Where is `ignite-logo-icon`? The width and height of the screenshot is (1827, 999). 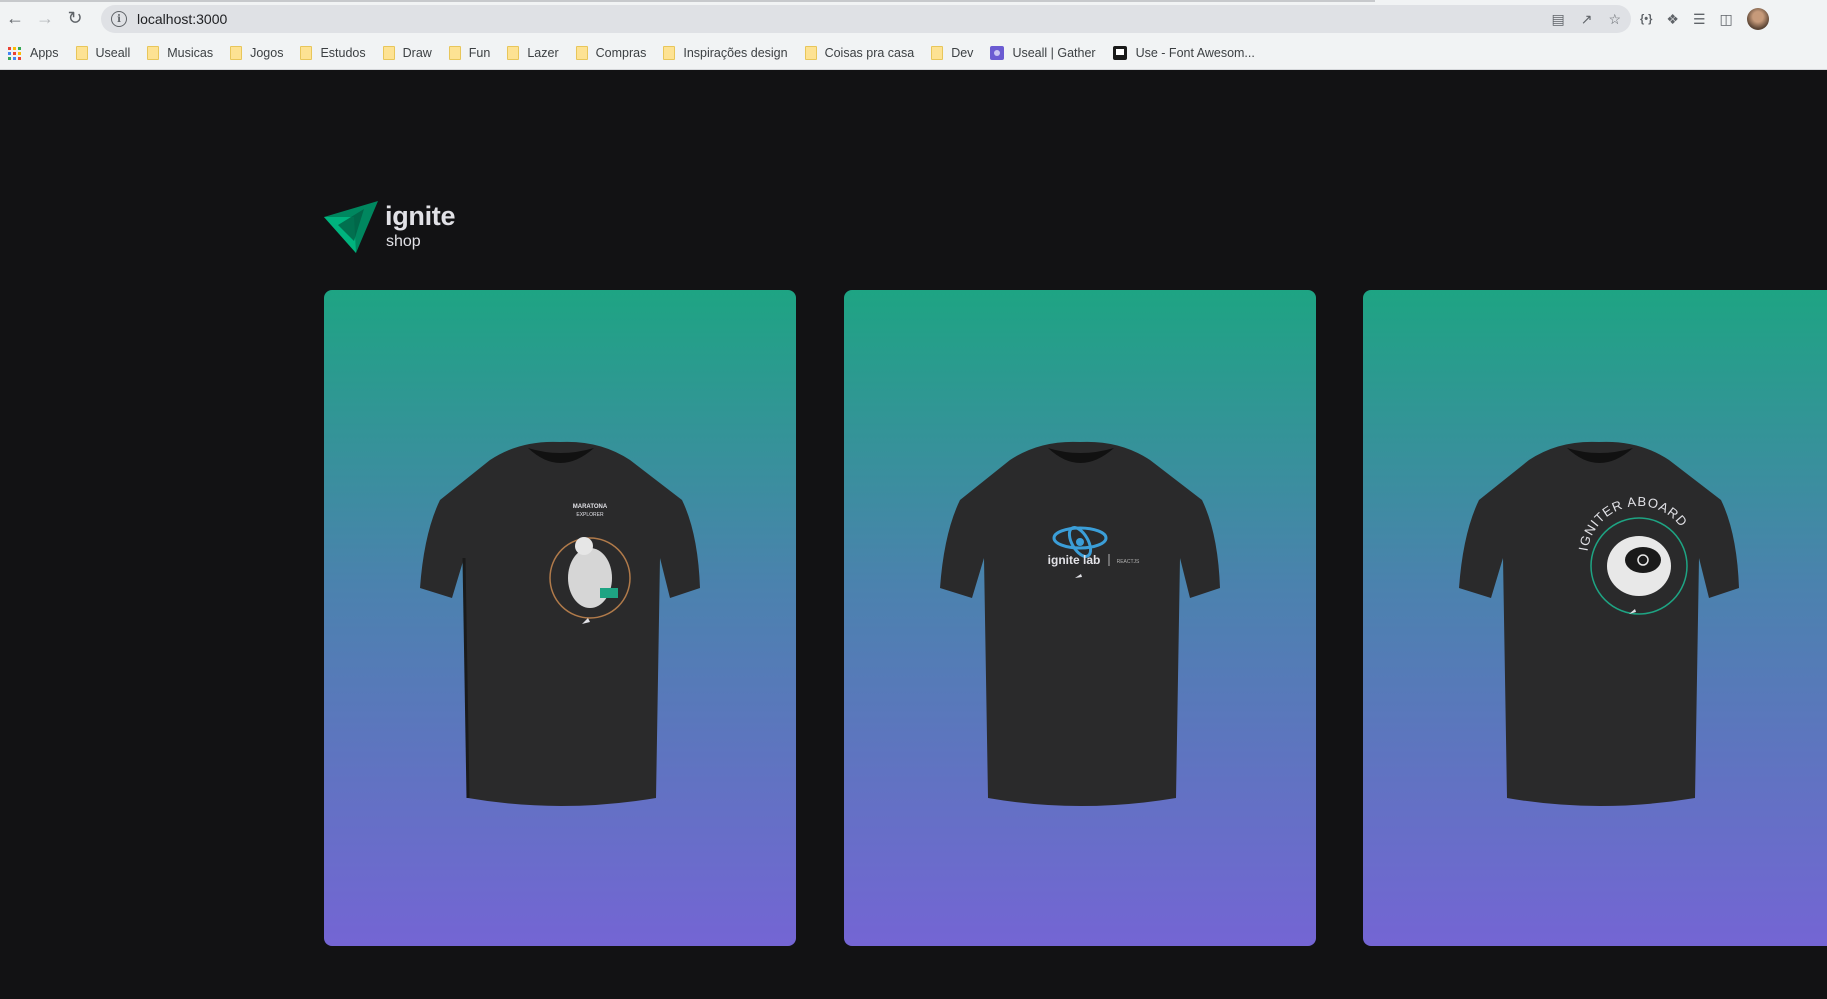
ignite-logo-icon is located at coordinates (351, 227).